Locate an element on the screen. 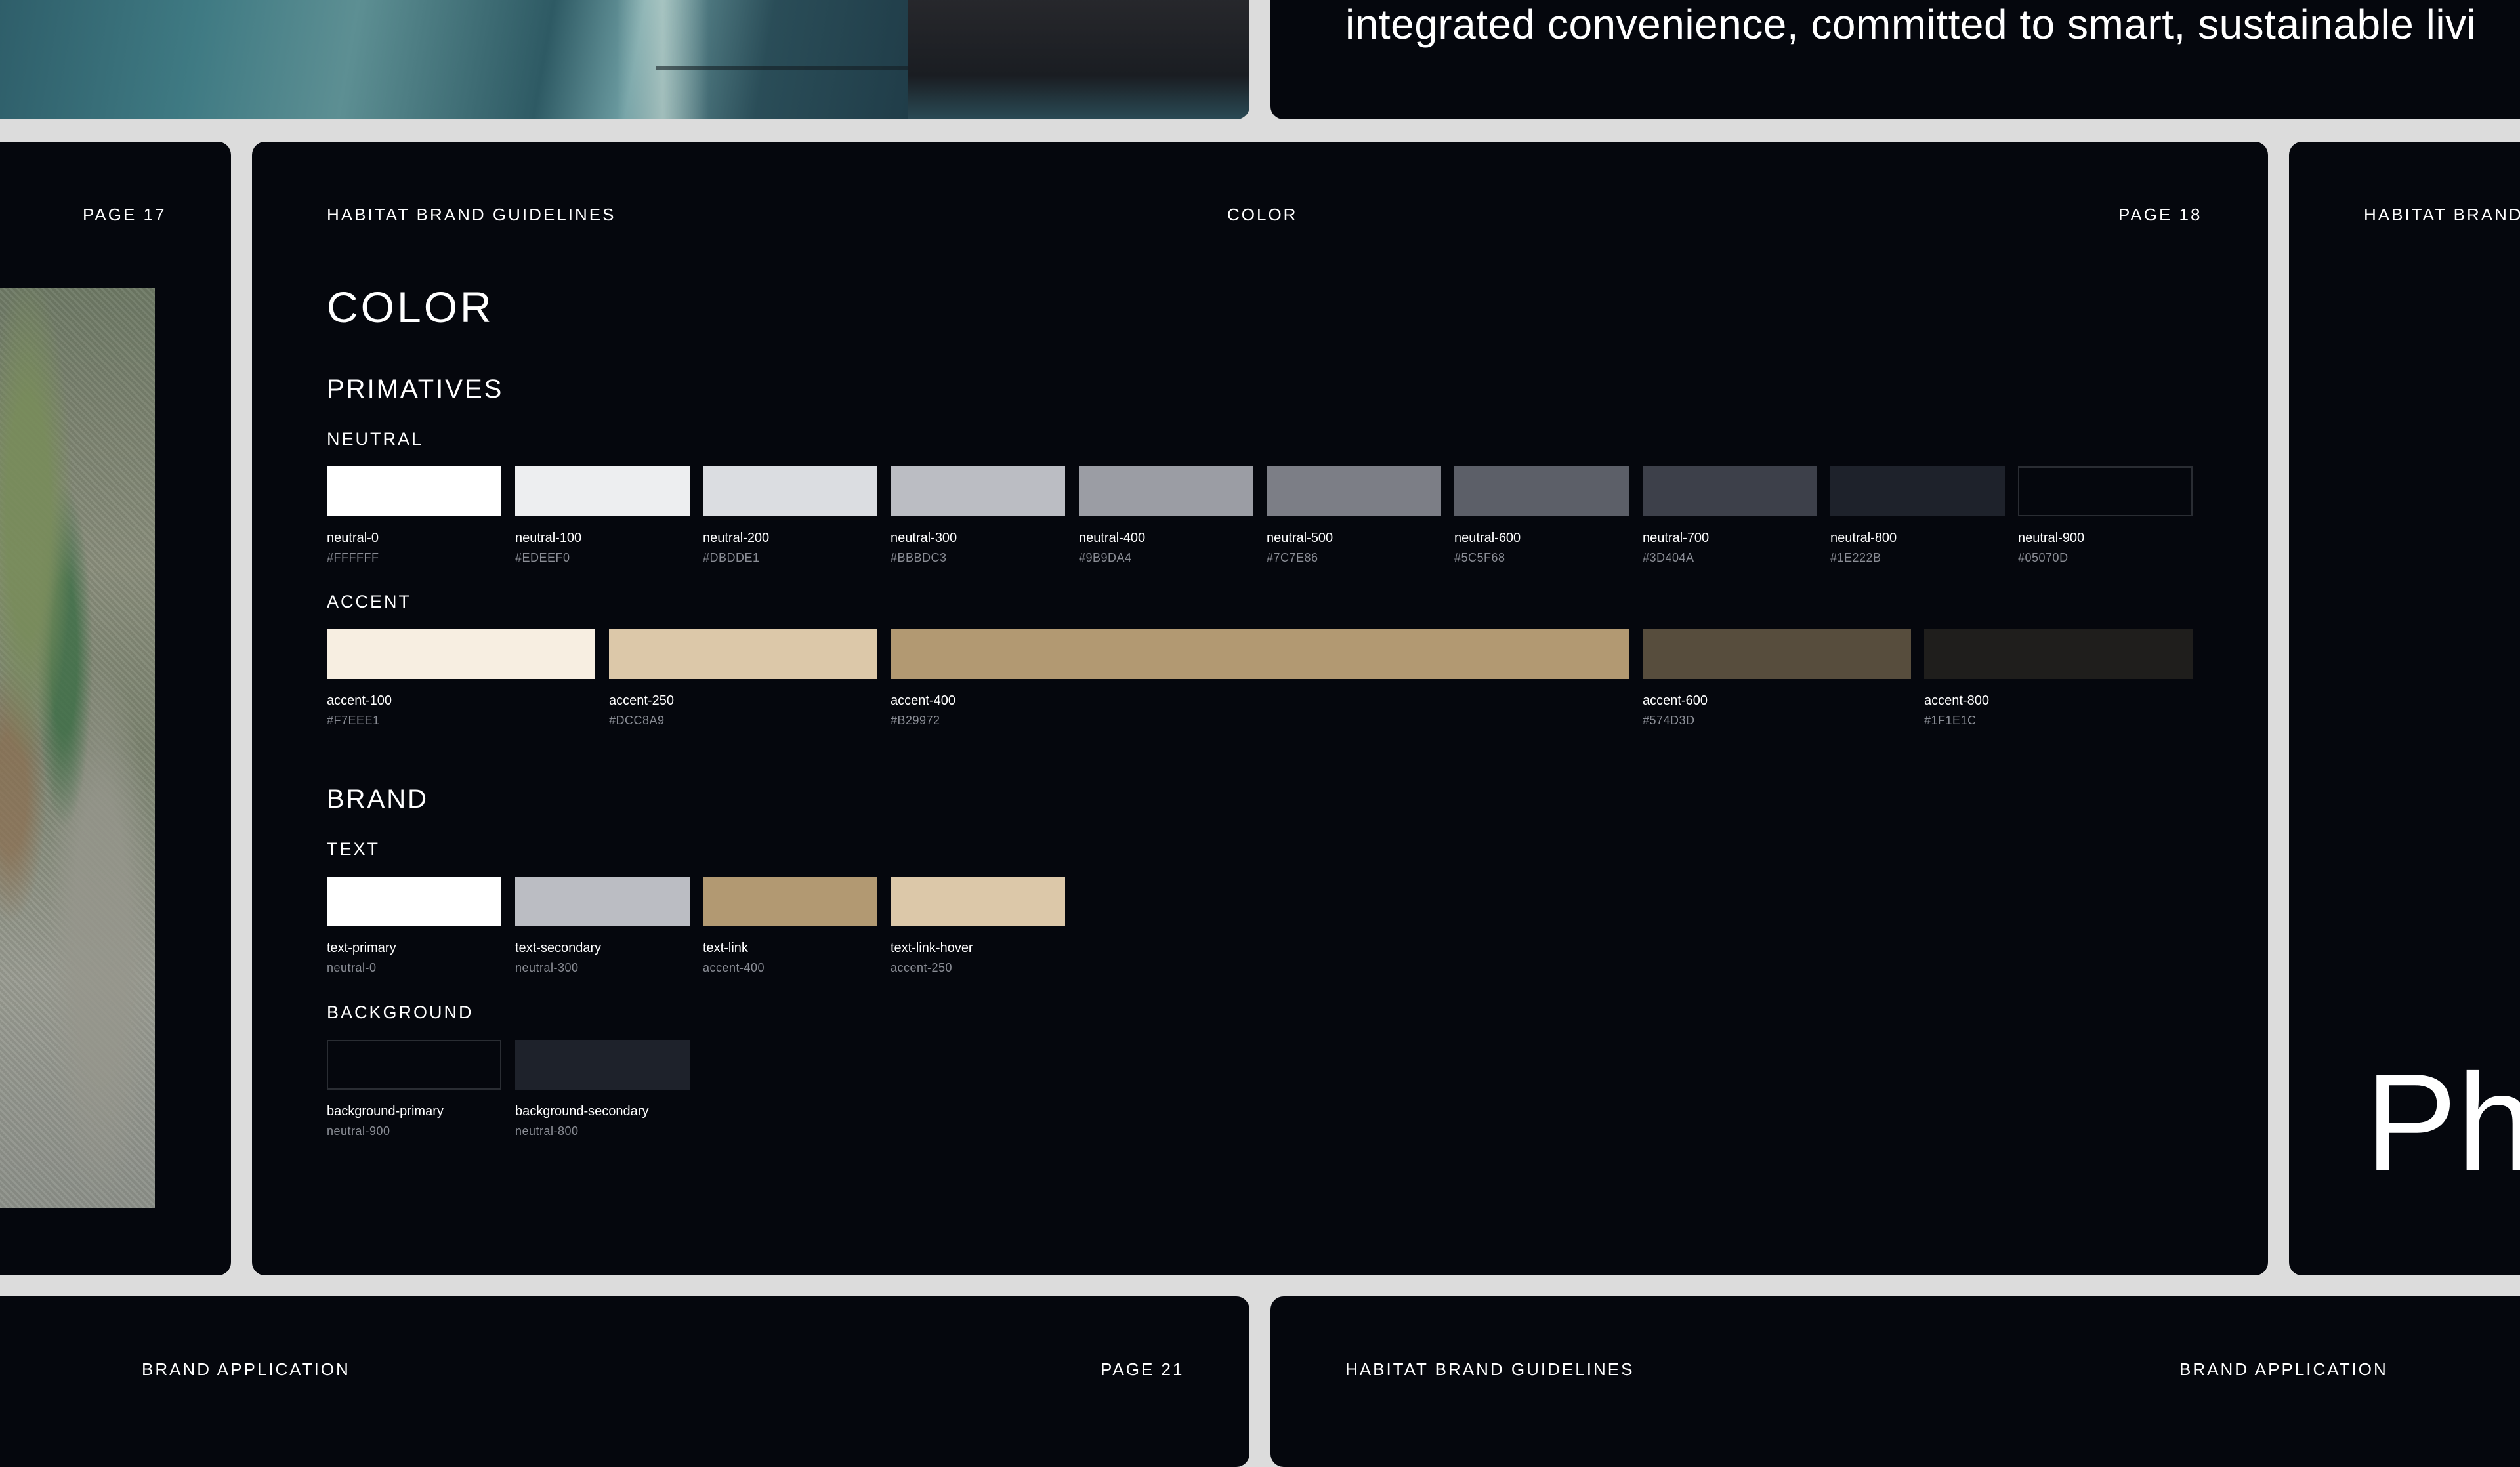 Image resolution: width=2520 pixels, height=1467 pixels. swatch-text-link-hover: text-link-hover accent-250 is located at coordinates (978, 926).